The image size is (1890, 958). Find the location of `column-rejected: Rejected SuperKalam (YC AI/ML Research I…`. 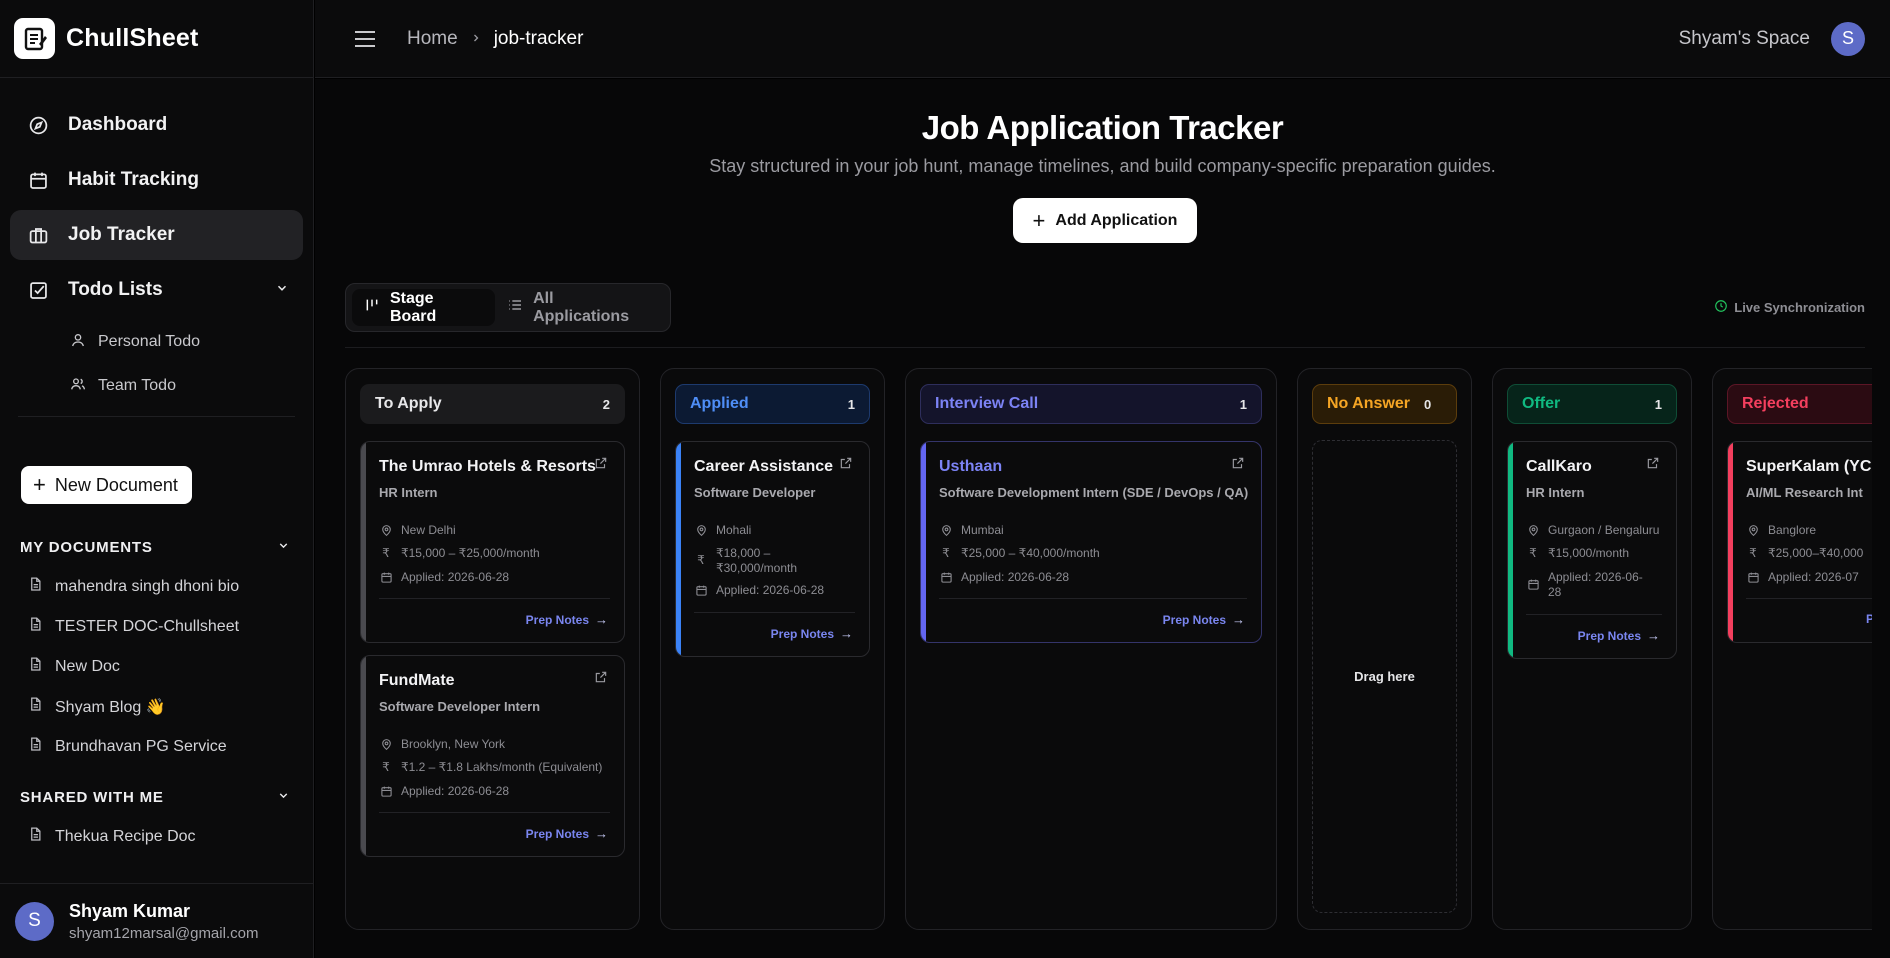

column-rejected: Rejected SuperKalam (YC AI/ML Research I… is located at coordinates (1792, 649).